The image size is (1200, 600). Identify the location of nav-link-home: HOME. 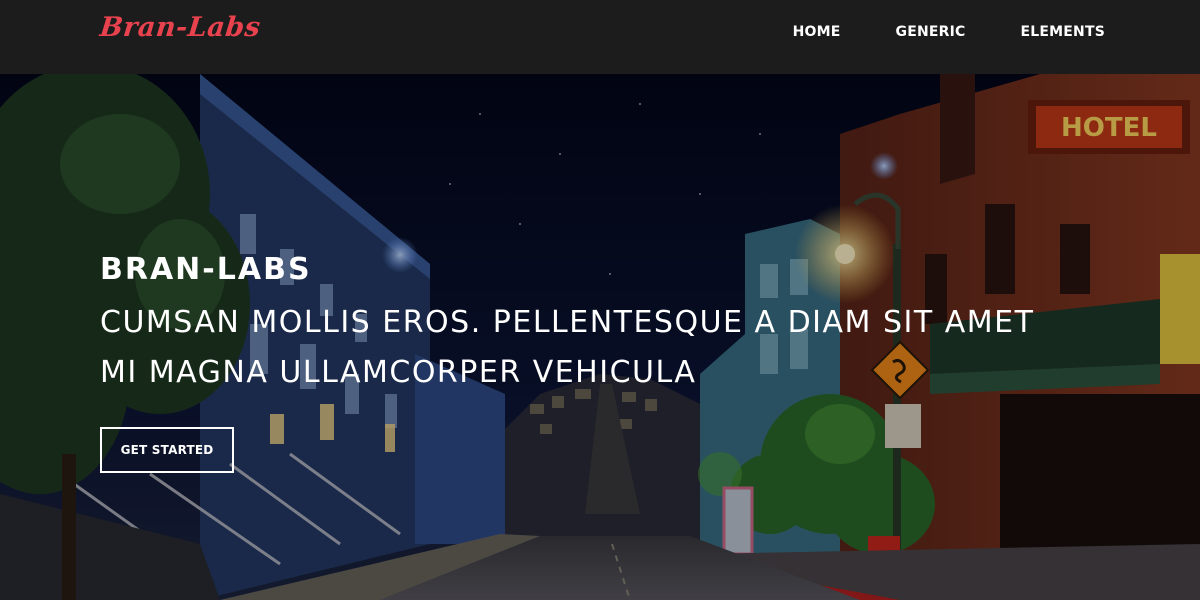
(817, 32).